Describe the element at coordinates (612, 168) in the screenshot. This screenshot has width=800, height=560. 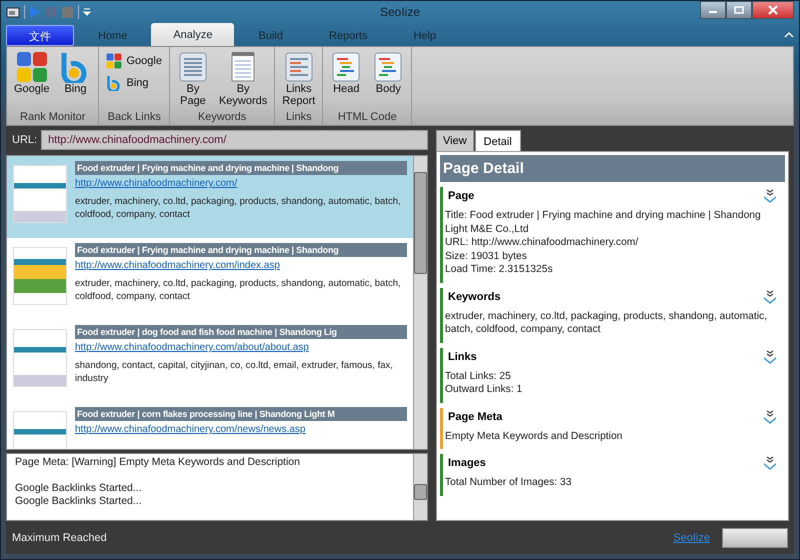
I see `detail-heading: Page Detail` at that location.